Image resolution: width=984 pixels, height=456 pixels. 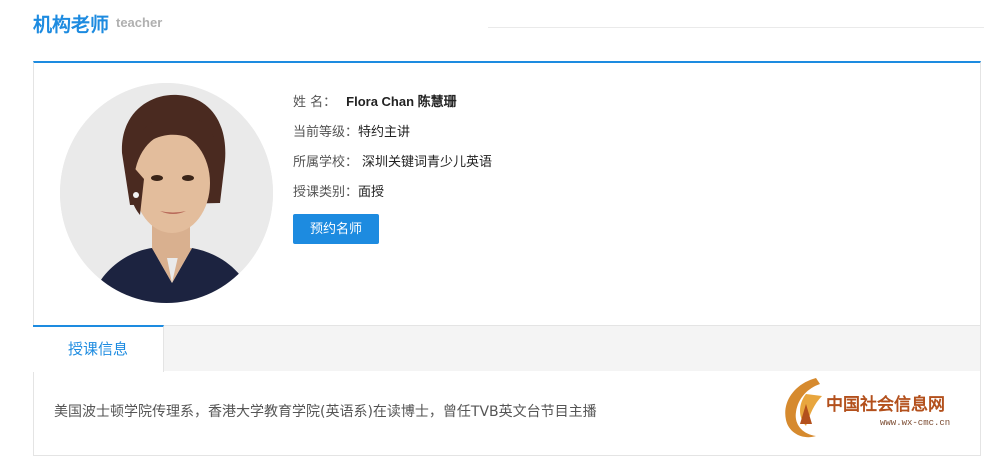 I want to click on teacher-type-row: 授课类别：面授, so click(x=338, y=190).